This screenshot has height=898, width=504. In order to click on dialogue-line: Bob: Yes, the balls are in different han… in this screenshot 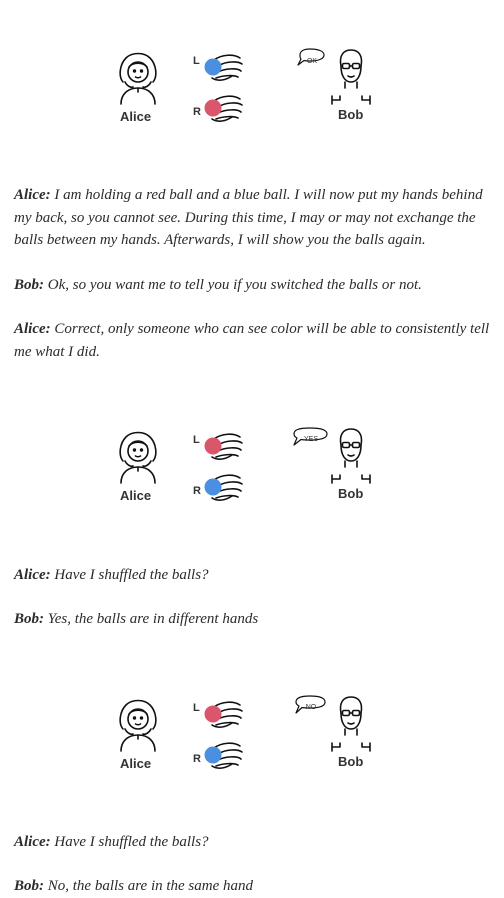, I will do `click(252, 619)`.